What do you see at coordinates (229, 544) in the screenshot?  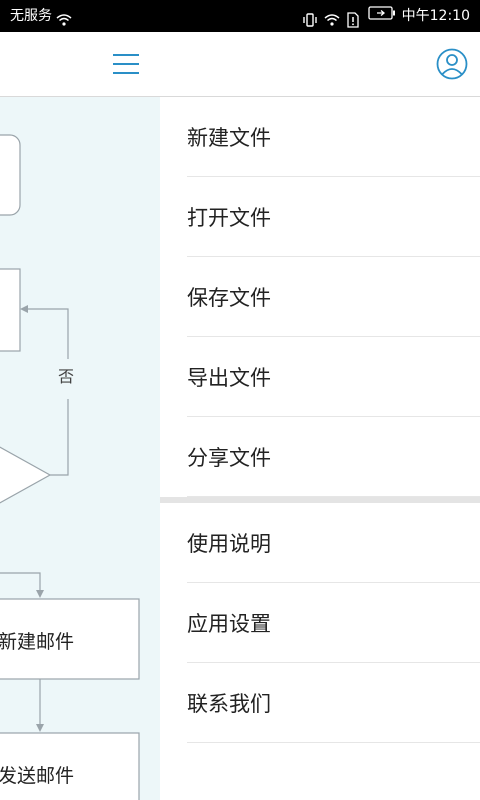 I see `menu-item-label: 使用说明` at bounding box center [229, 544].